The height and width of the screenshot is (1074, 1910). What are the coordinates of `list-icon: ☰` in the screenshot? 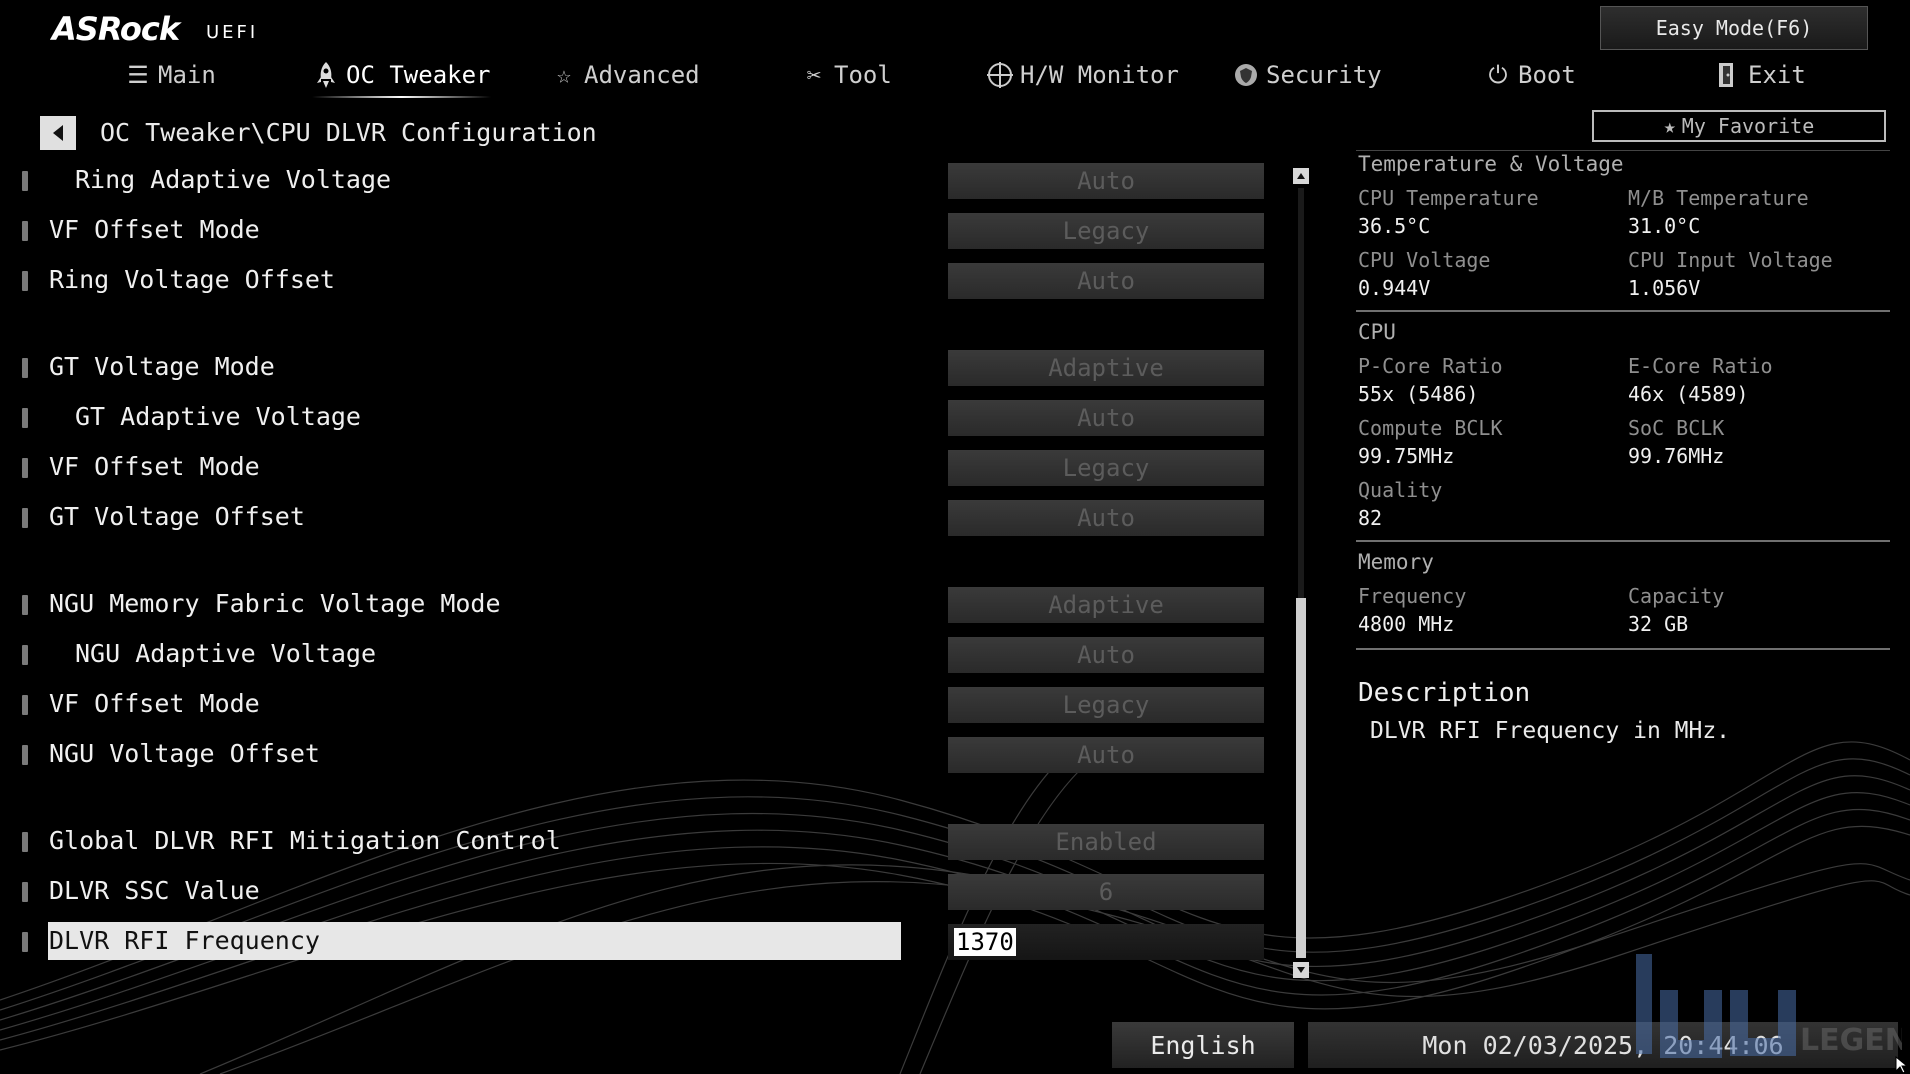 It's located at (138, 75).